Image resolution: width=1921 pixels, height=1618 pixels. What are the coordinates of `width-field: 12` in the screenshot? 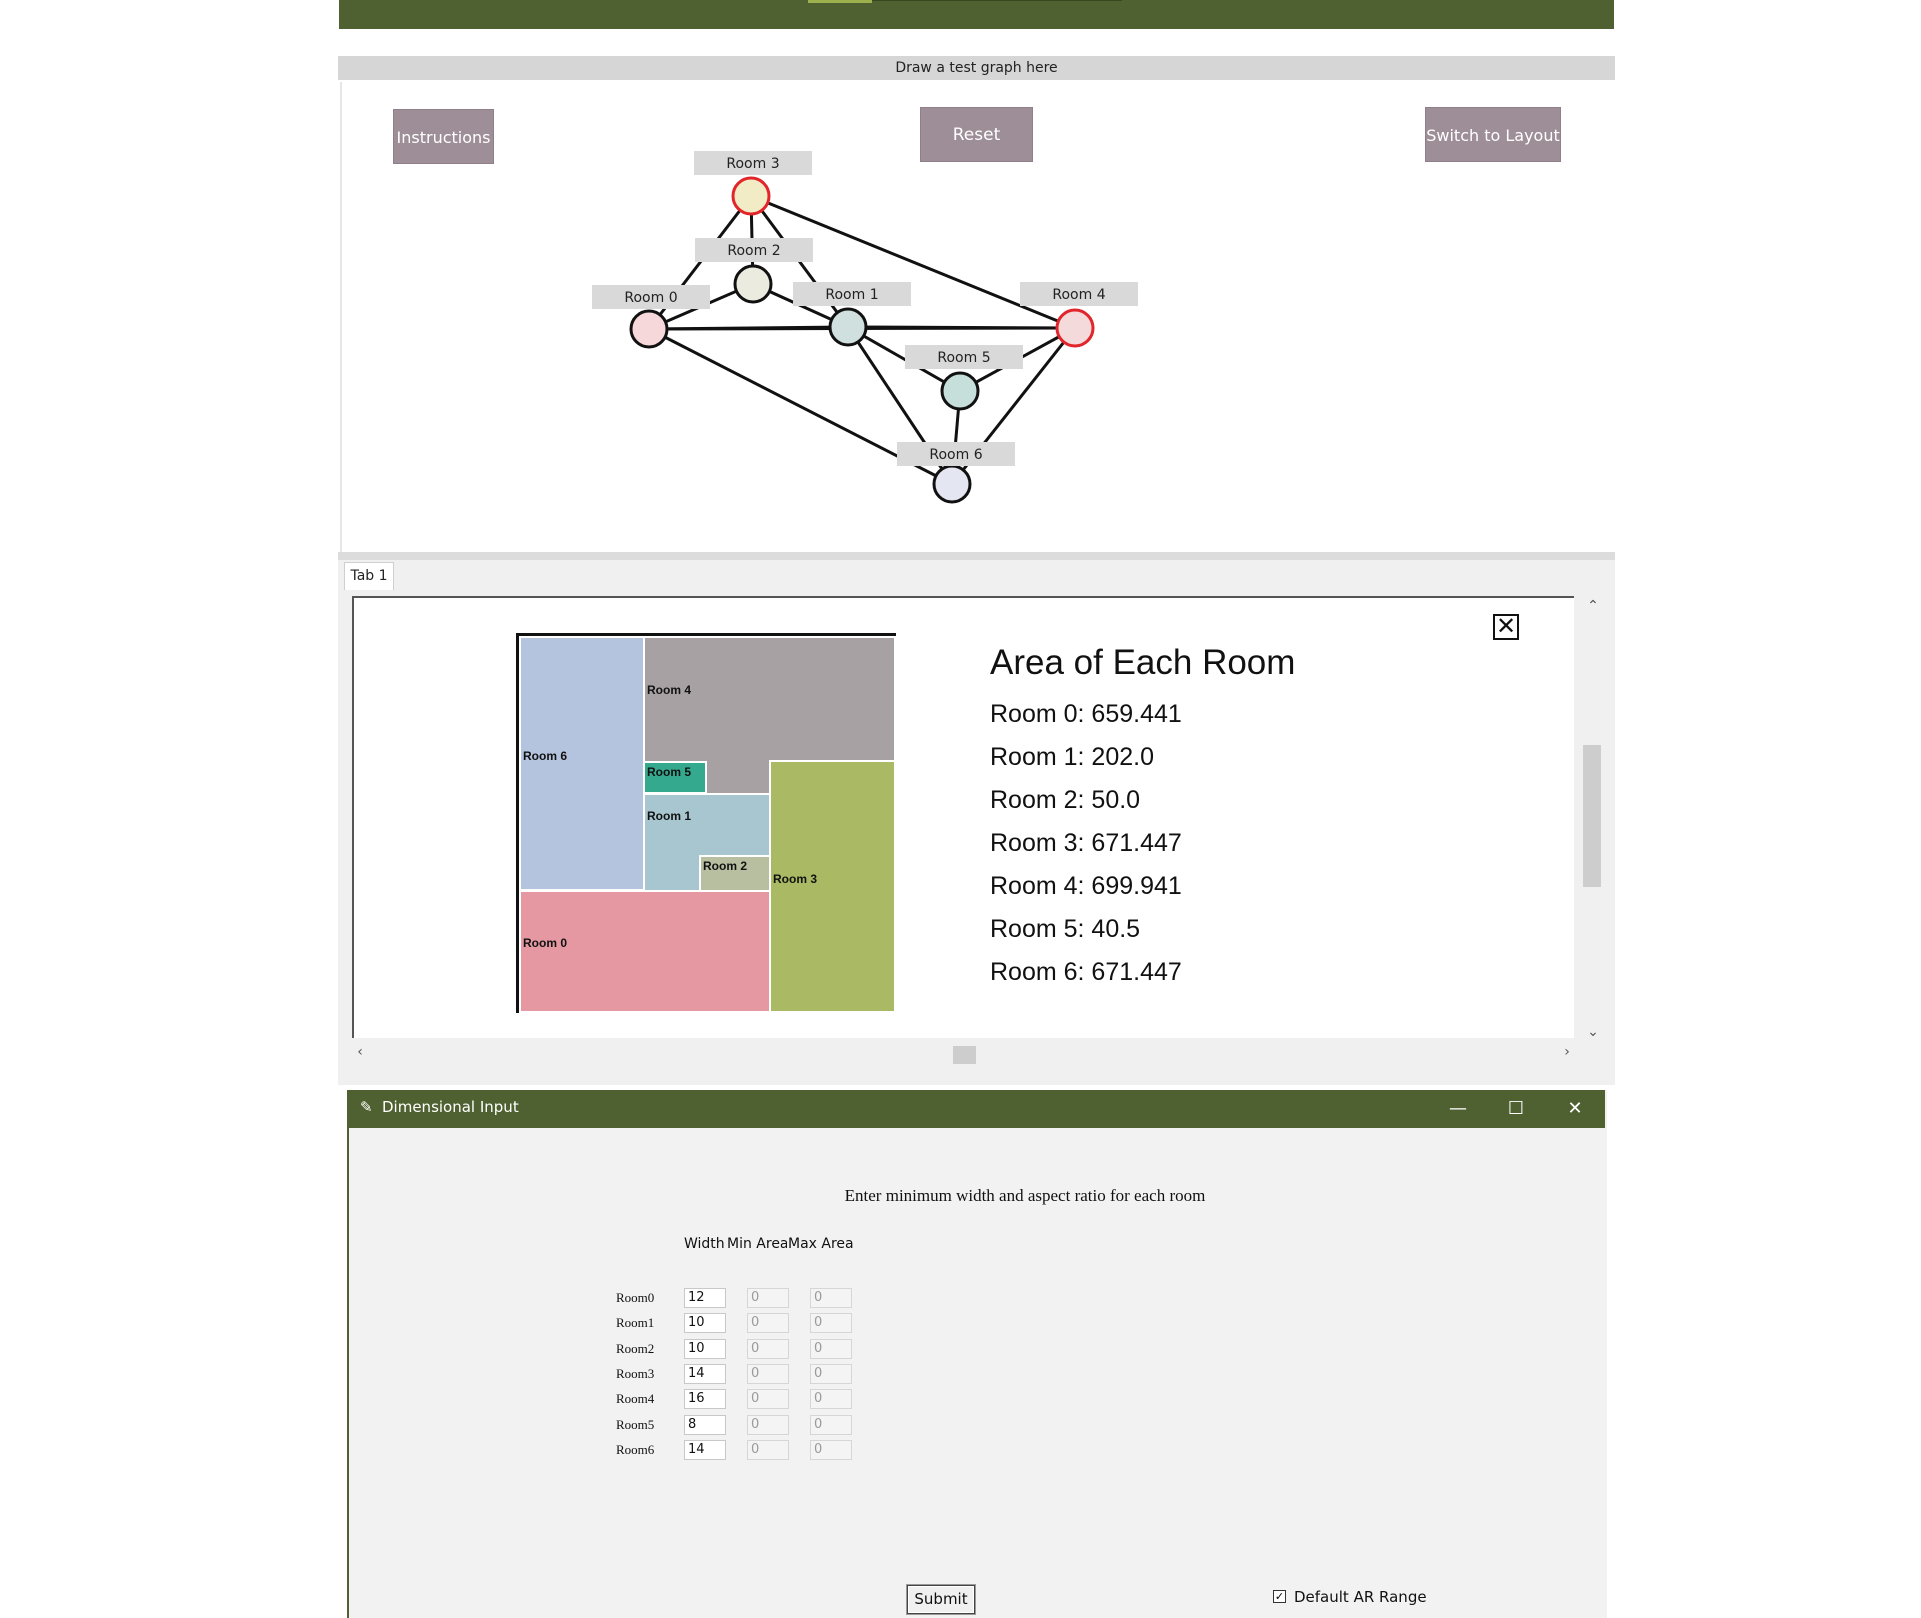 It's located at (705, 1298).